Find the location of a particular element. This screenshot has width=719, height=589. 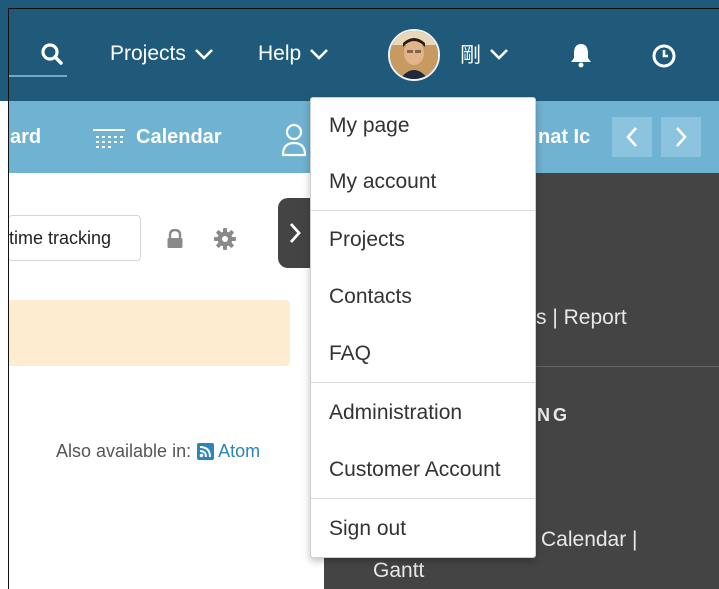

search-icon is located at coordinates (52, 54).